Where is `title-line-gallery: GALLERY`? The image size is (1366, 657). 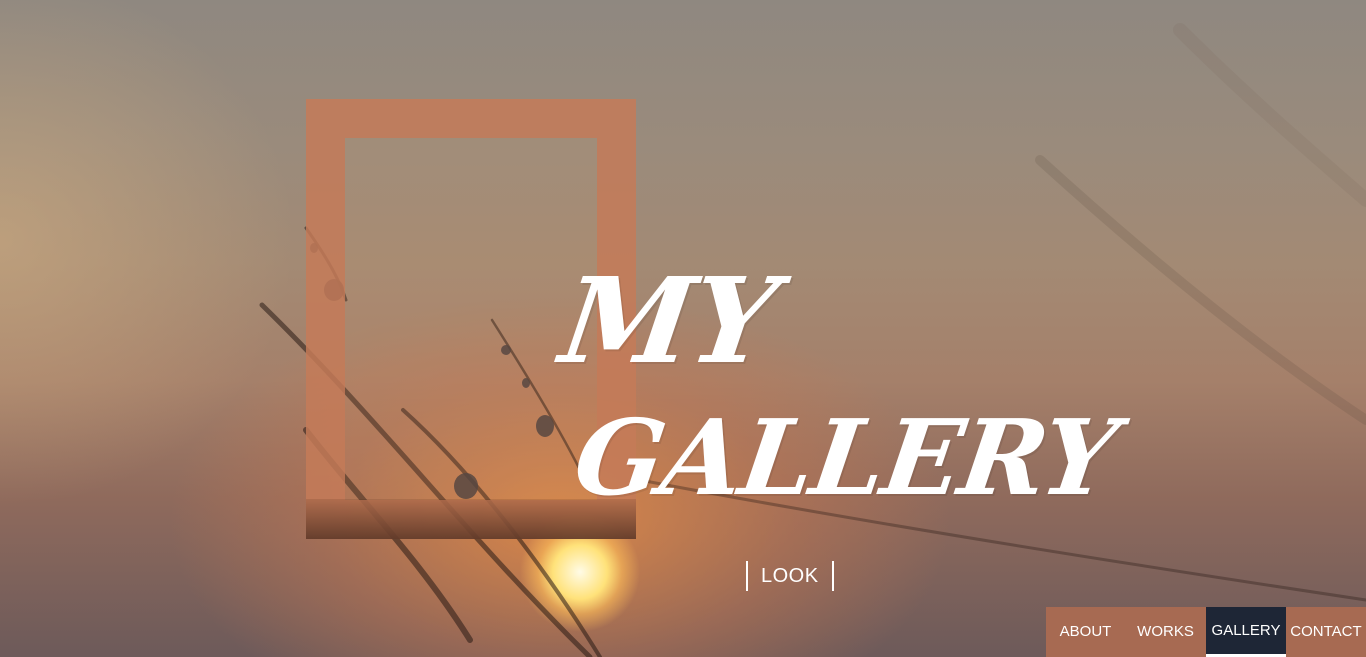 title-line-gallery: GALLERY is located at coordinates (845, 457).